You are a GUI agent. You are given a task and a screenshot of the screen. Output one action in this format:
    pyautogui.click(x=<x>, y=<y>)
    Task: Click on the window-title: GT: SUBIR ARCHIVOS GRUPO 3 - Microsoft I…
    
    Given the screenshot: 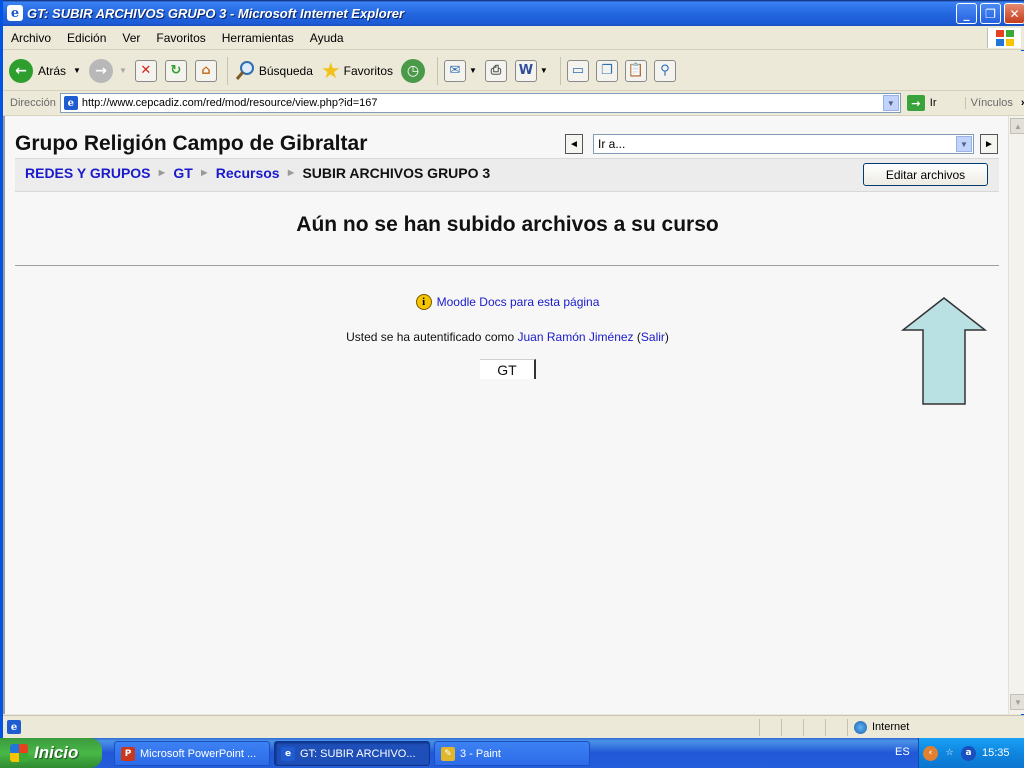 What is the action you would take?
    pyautogui.click(x=216, y=13)
    